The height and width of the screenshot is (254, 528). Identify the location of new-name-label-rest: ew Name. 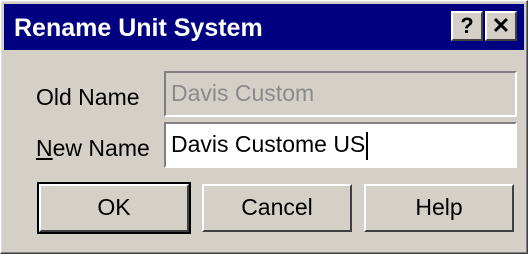
(101, 148).